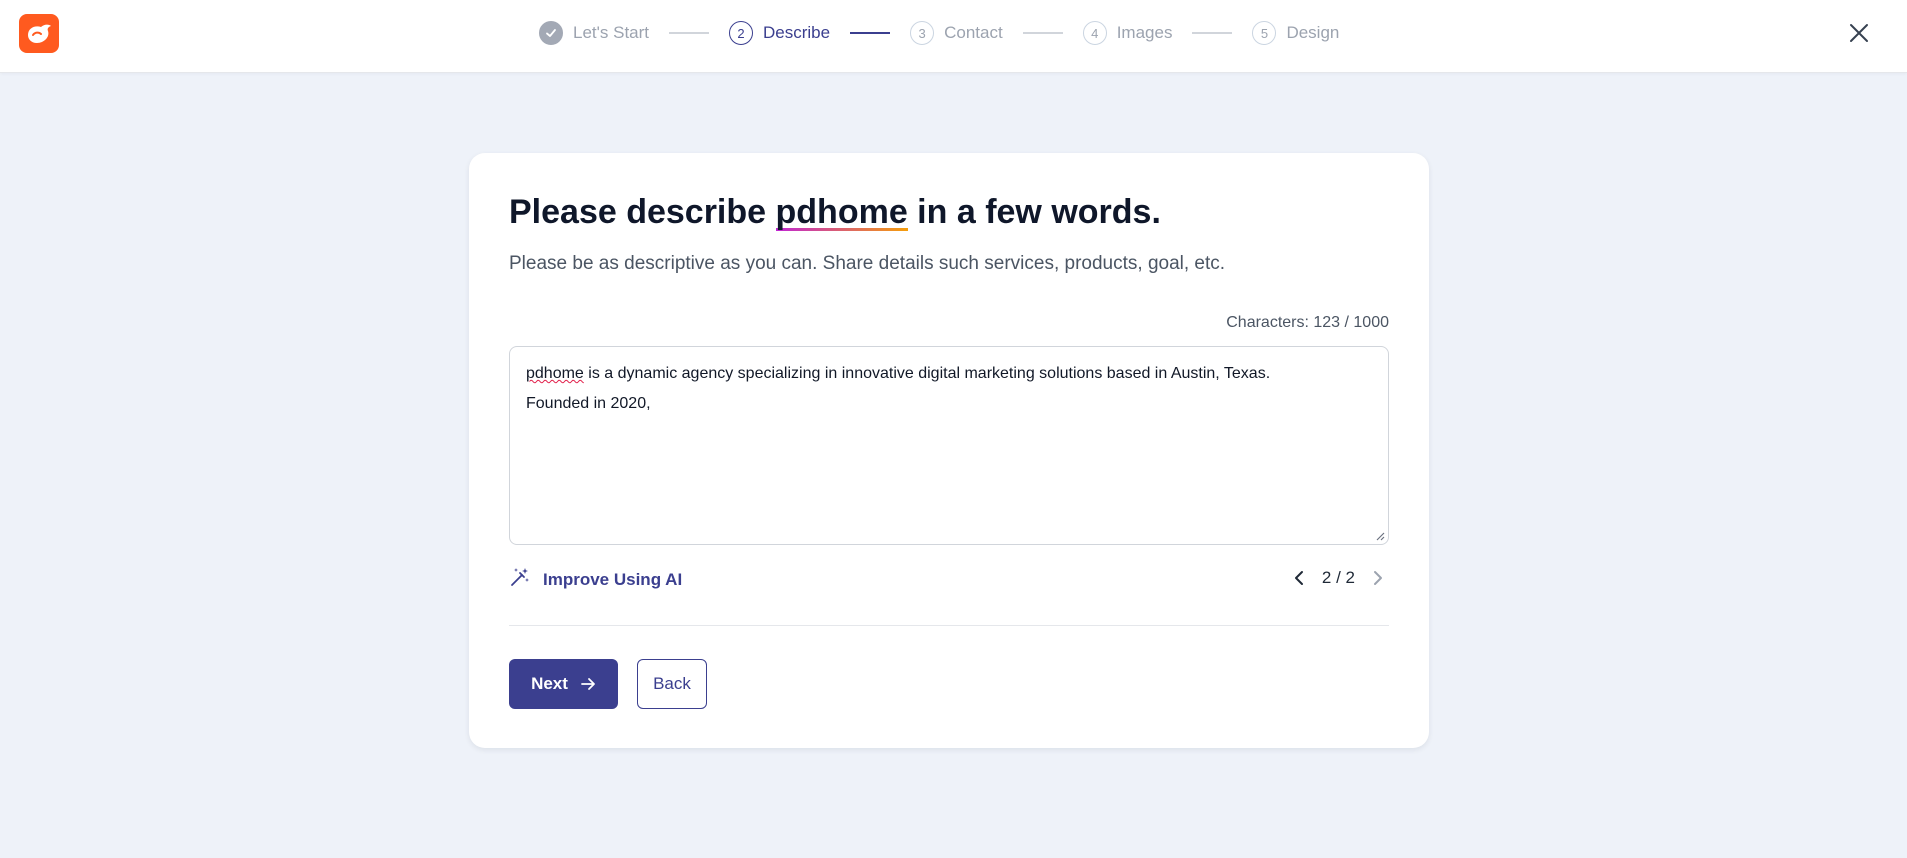 This screenshot has width=1907, height=858. Describe the element at coordinates (1313, 32) in the screenshot. I see `step-label: Design` at that location.